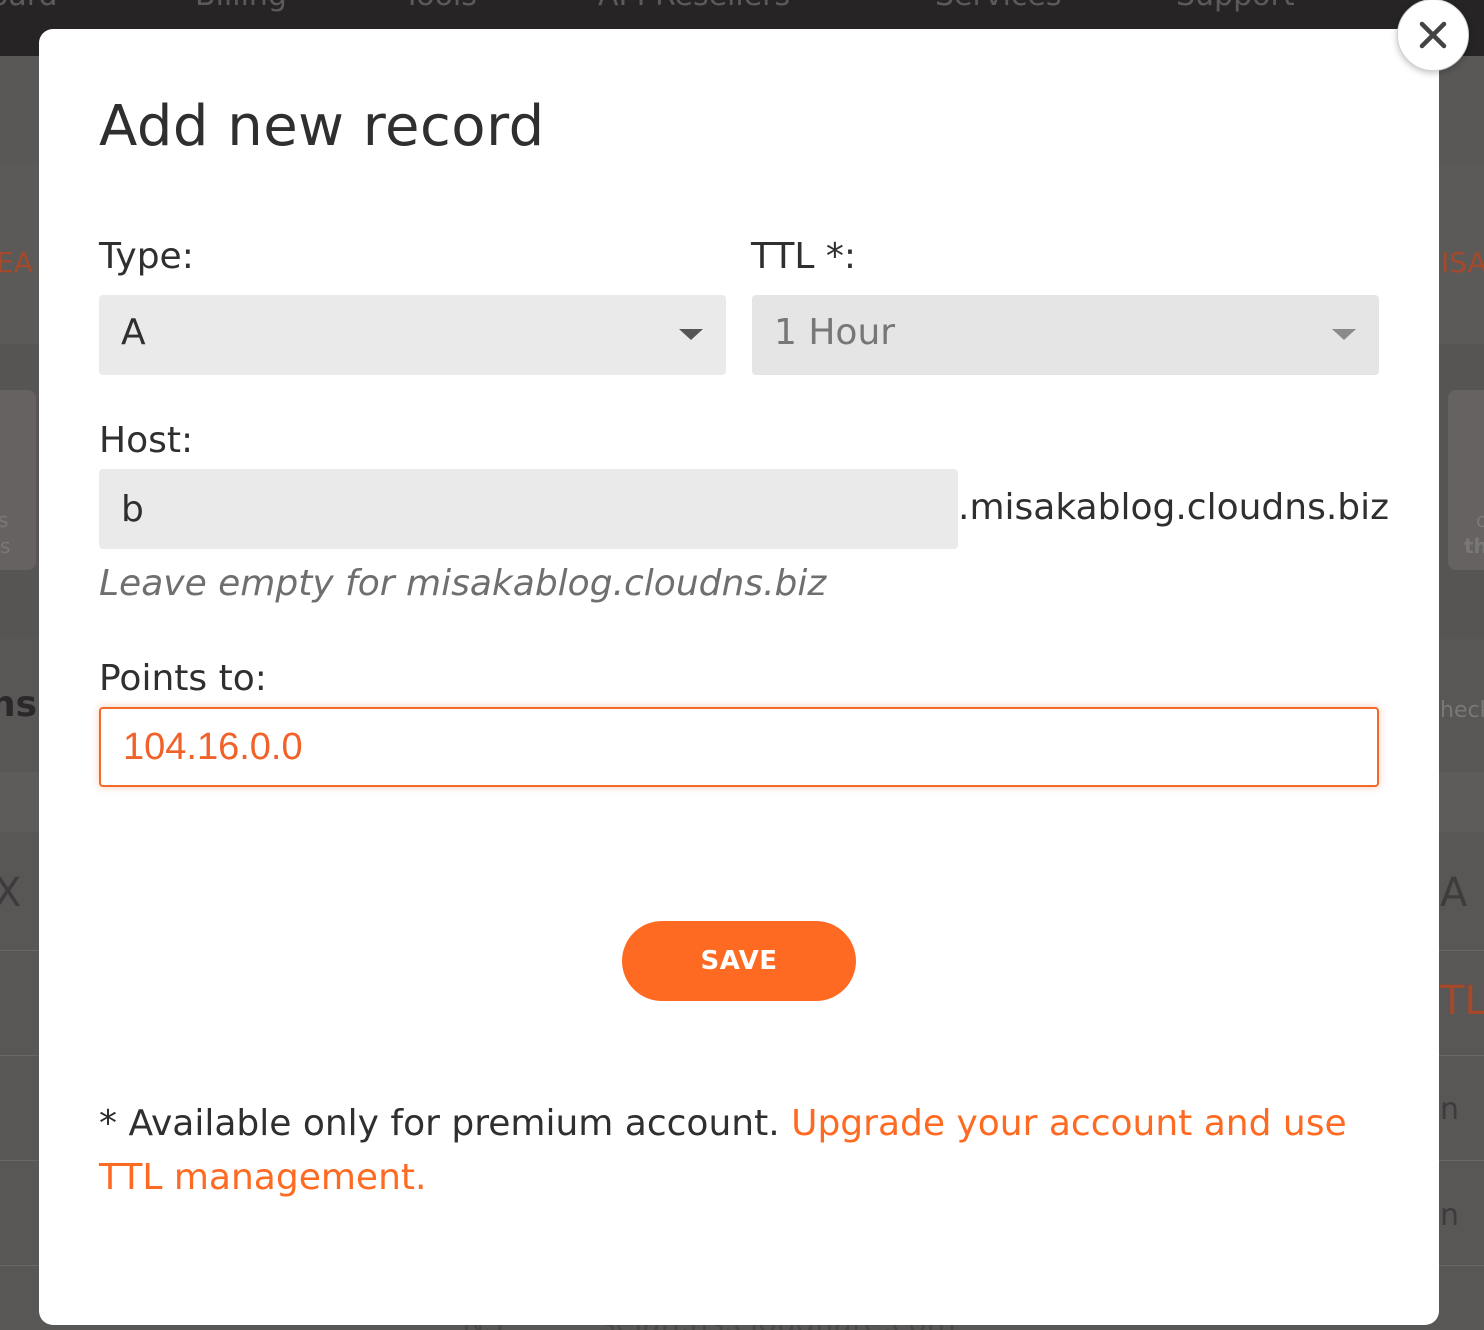  I want to click on bg-nav-item: Support, so click(1235, 6).